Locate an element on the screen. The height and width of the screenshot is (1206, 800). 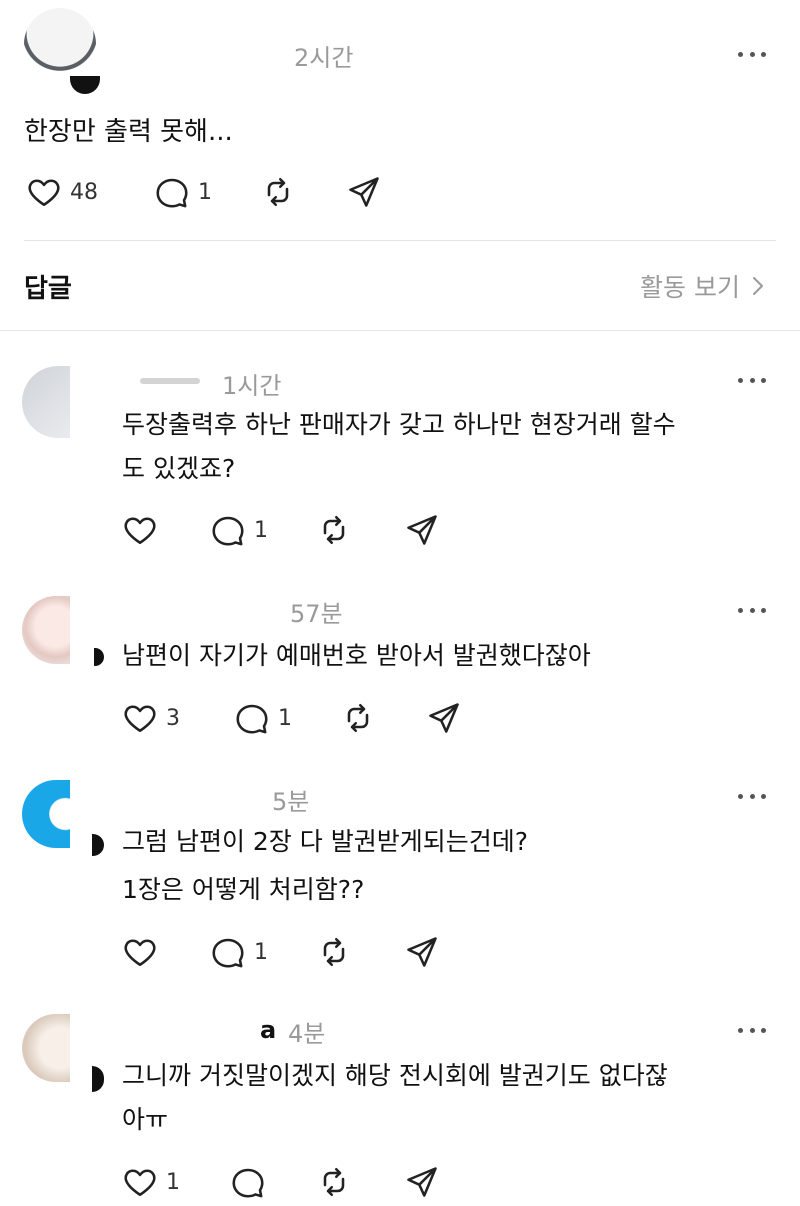
comment-1-text-line-1: 두장출력후 하난 판매자가 갖고 하나만 현장거래 할수 is located at coordinates (399, 424).